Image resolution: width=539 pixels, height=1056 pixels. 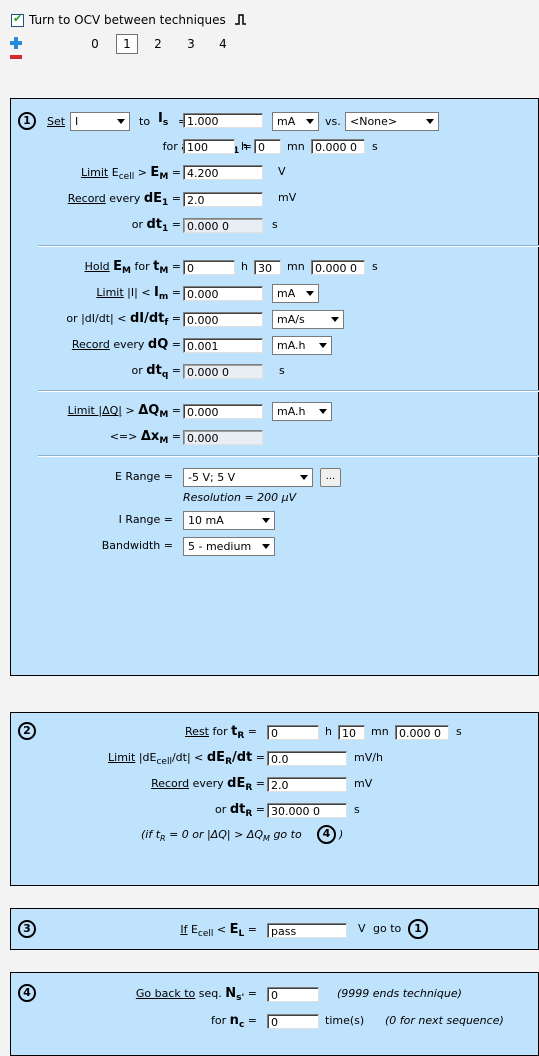 I want to click on limit-link: Limit, so click(x=94, y=172).